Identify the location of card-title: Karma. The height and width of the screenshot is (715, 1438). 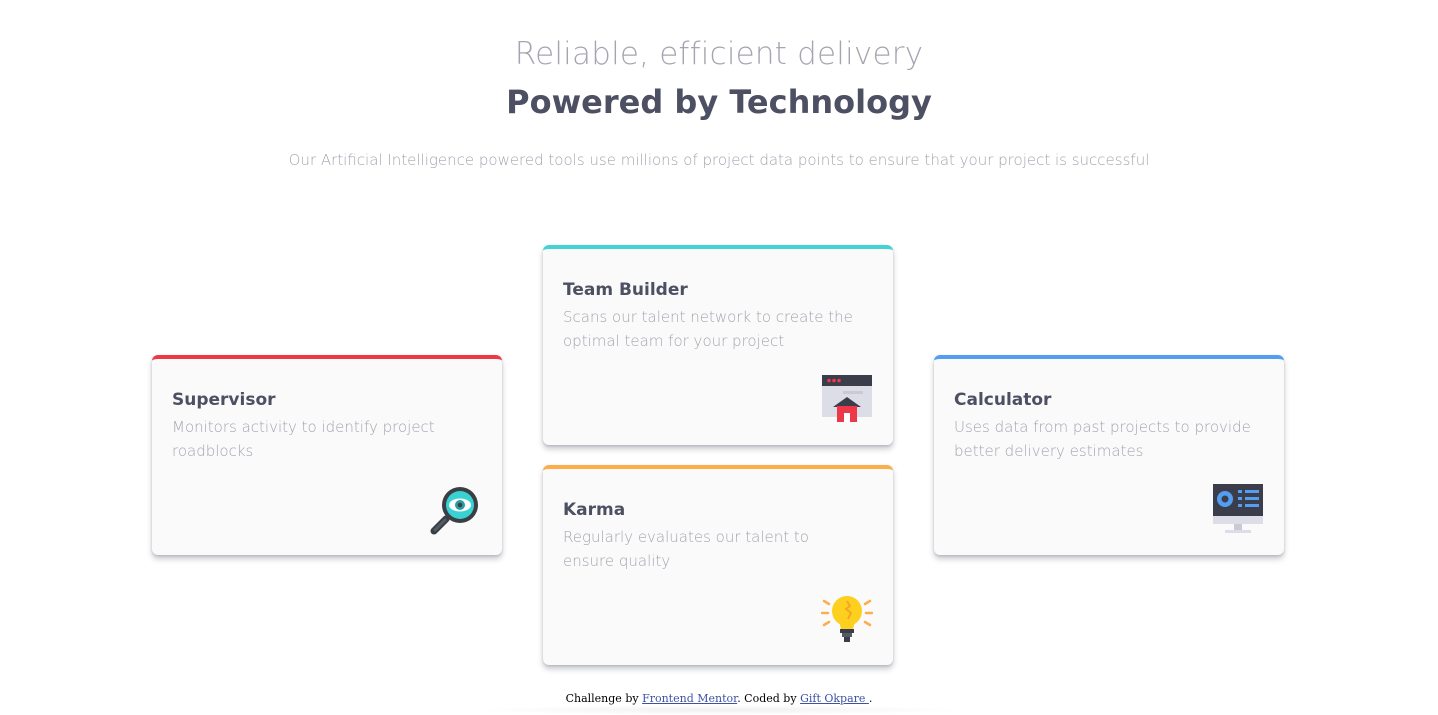
(594, 510).